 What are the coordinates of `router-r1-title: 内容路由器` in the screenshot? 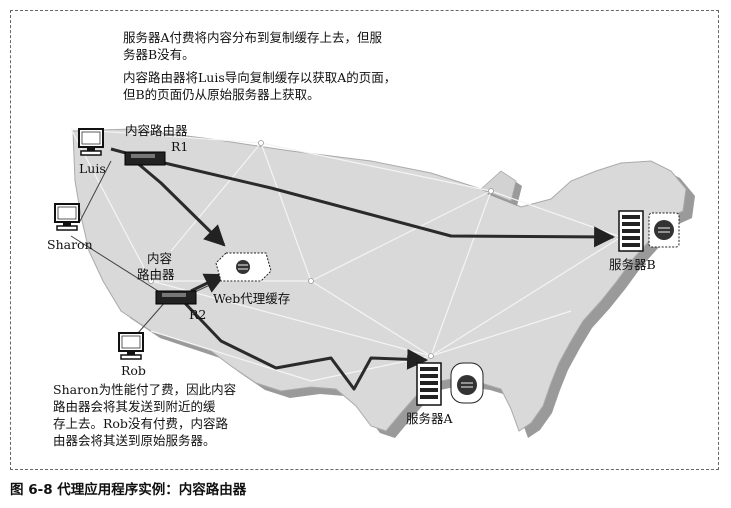 It's located at (156, 130).